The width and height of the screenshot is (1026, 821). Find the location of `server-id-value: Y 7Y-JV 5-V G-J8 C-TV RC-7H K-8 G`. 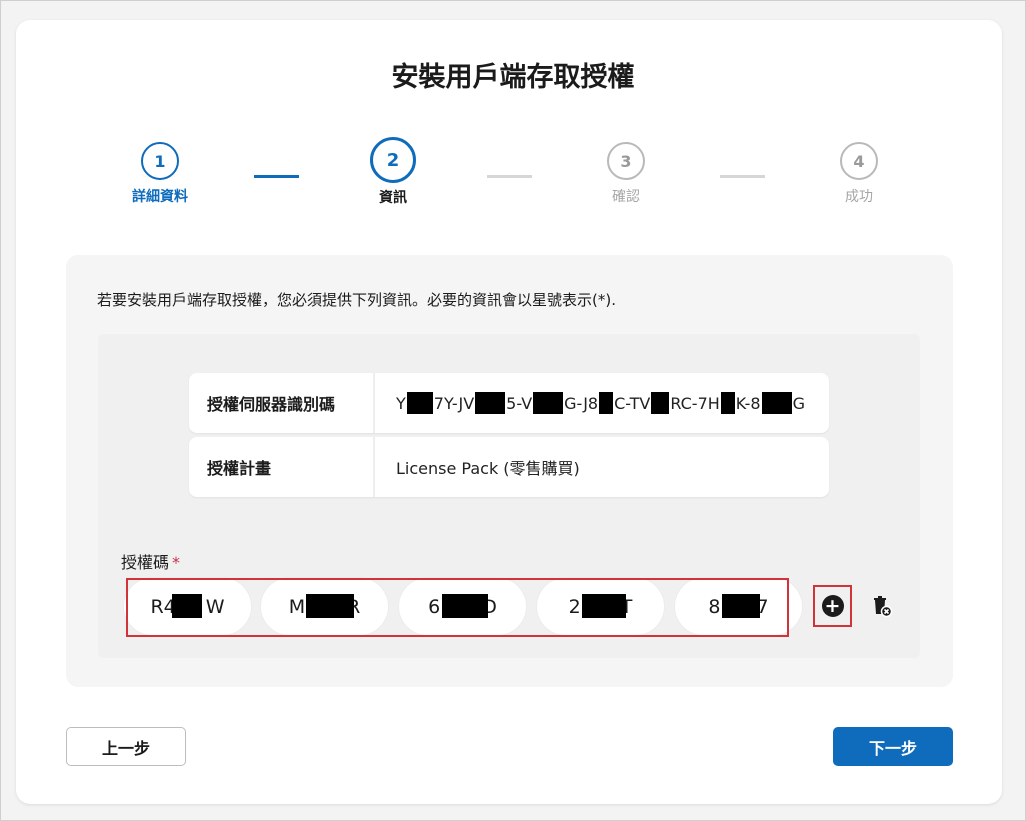

server-id-value: Y 7Y-JV 5-V G-J8 C-TV RC-7H K-8 G is located at coordinates (600, 403).